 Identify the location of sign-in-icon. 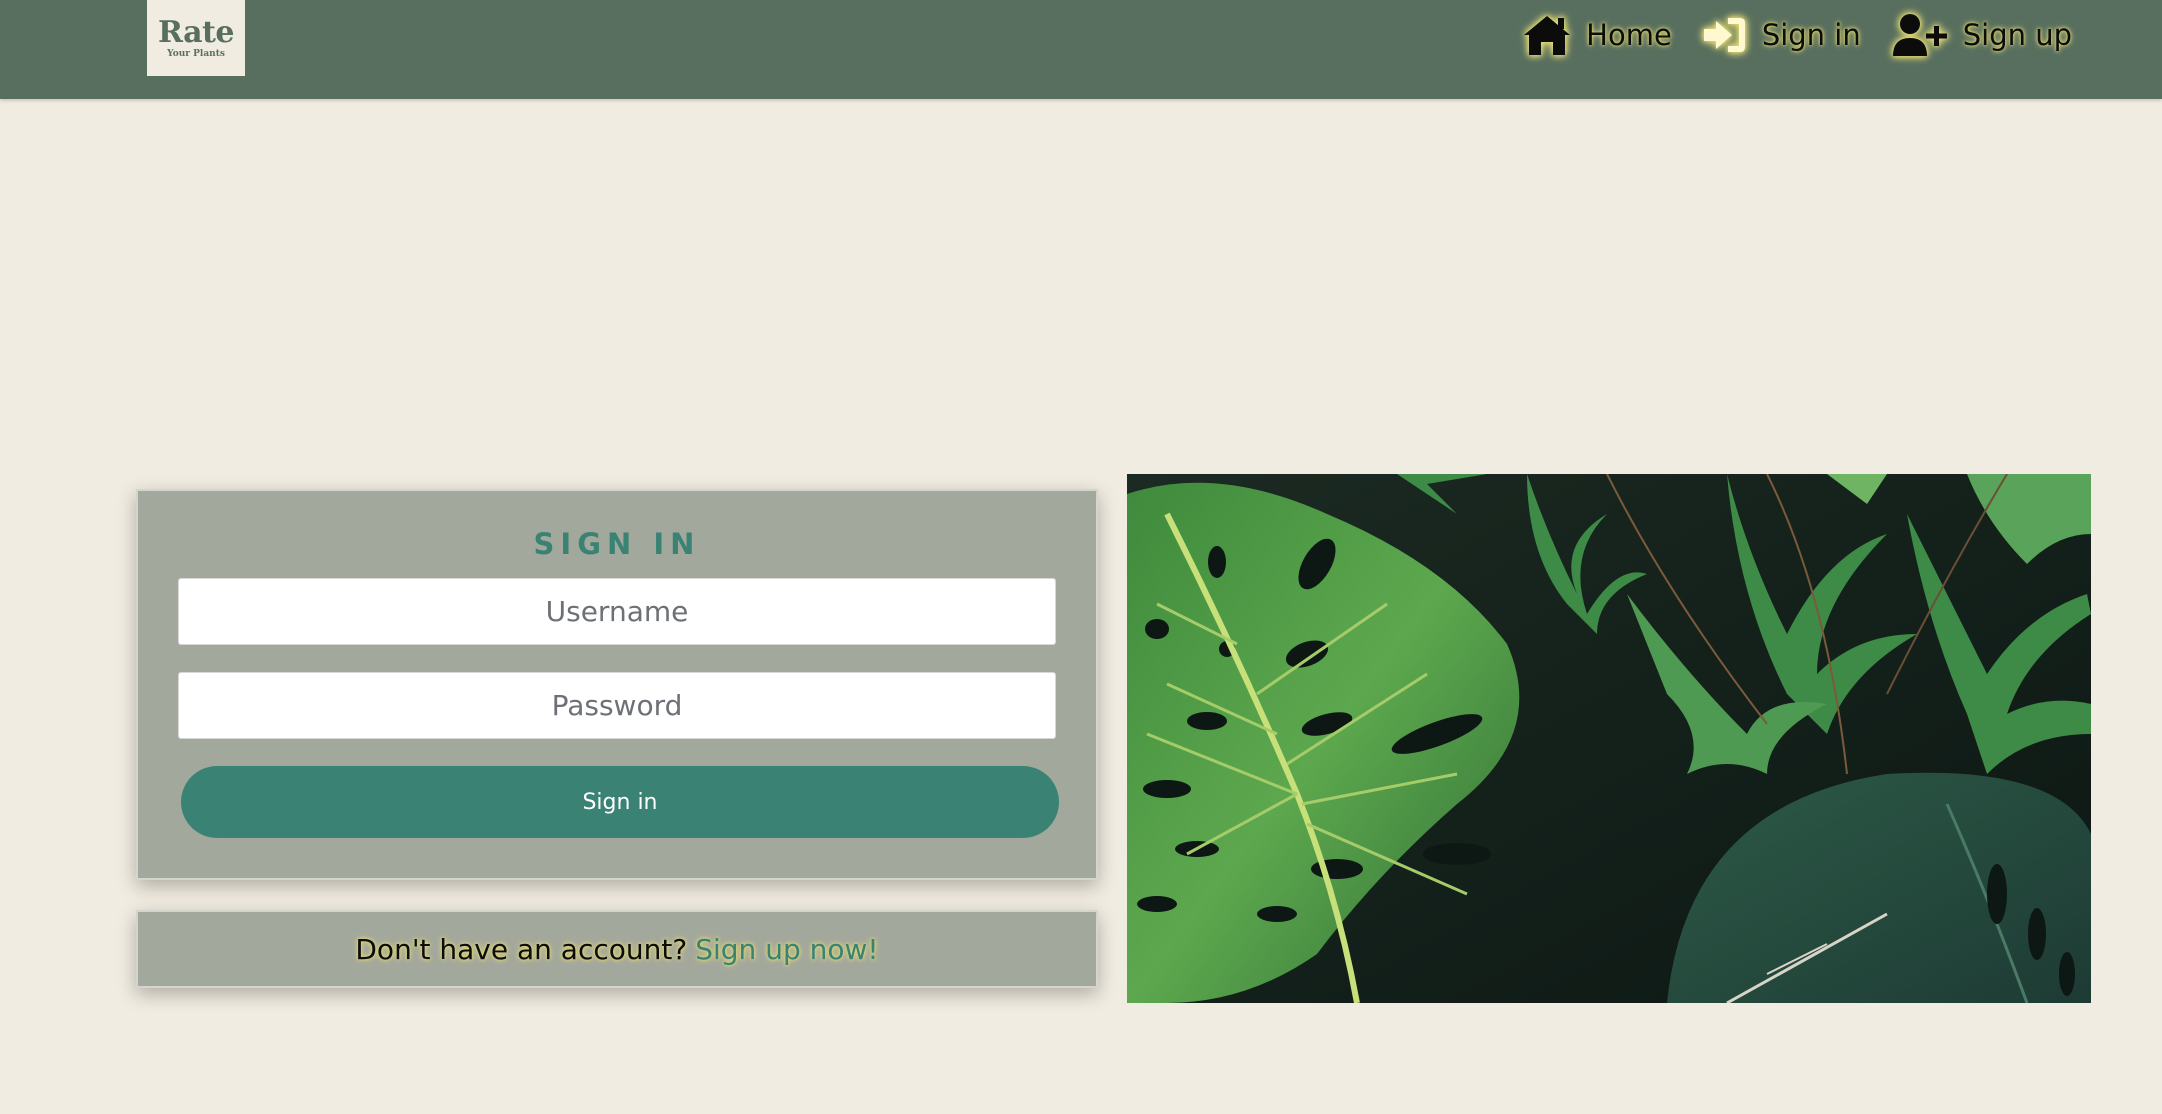
(1725, 35).